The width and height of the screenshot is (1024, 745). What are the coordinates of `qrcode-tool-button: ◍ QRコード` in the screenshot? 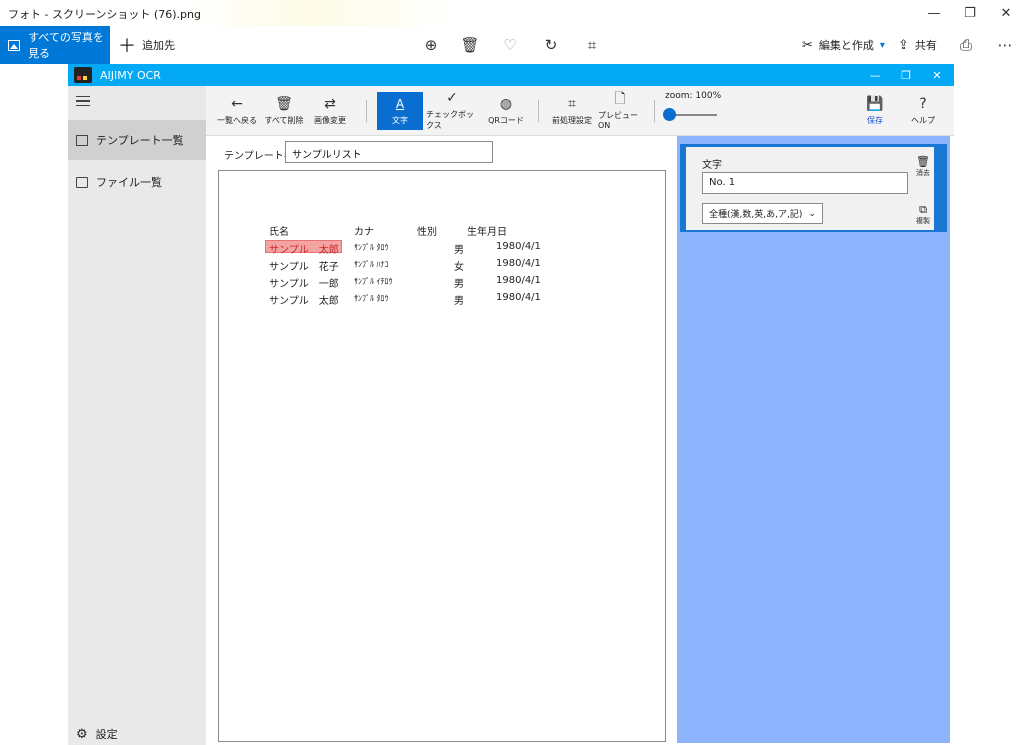 It's located at (506, 111).